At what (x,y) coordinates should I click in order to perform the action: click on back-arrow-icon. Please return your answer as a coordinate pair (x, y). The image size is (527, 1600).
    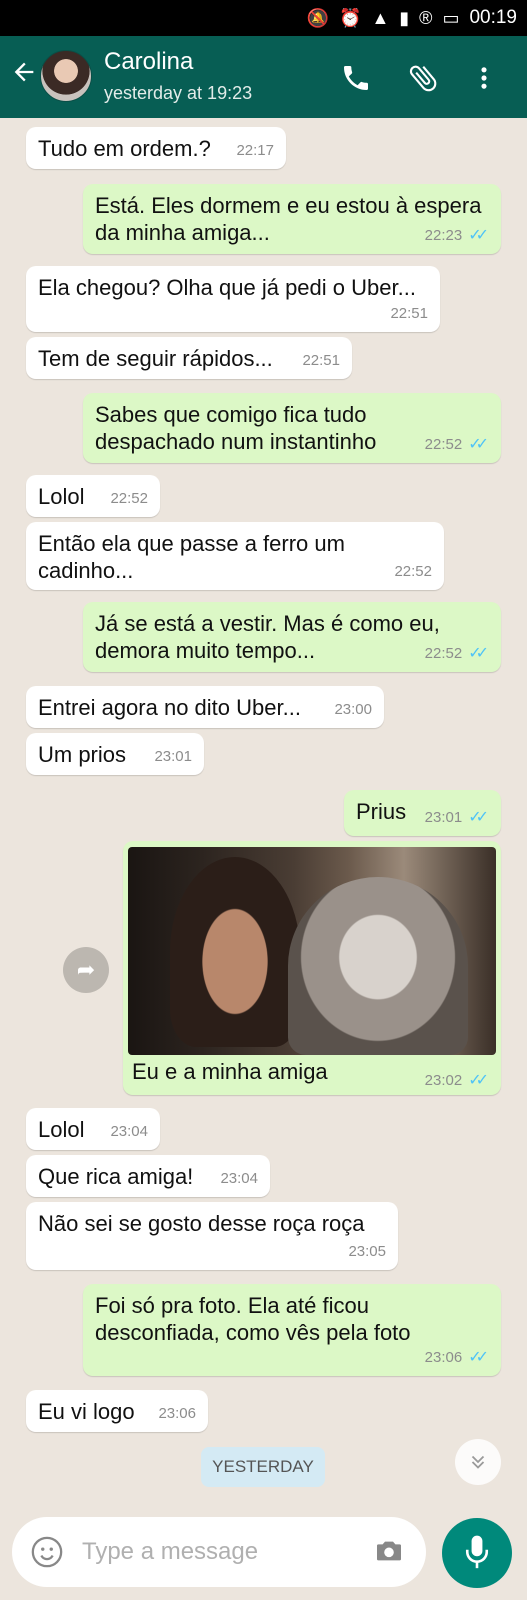
    Looking at the image, I should click on (25, 76).